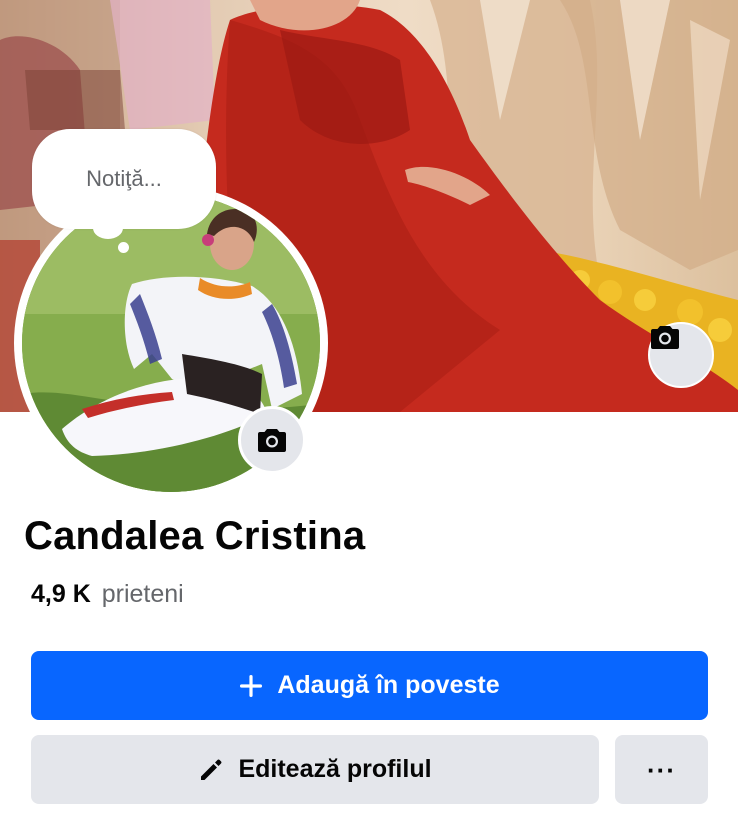  I want to click on more-options-button: ···, so click(661, 769).